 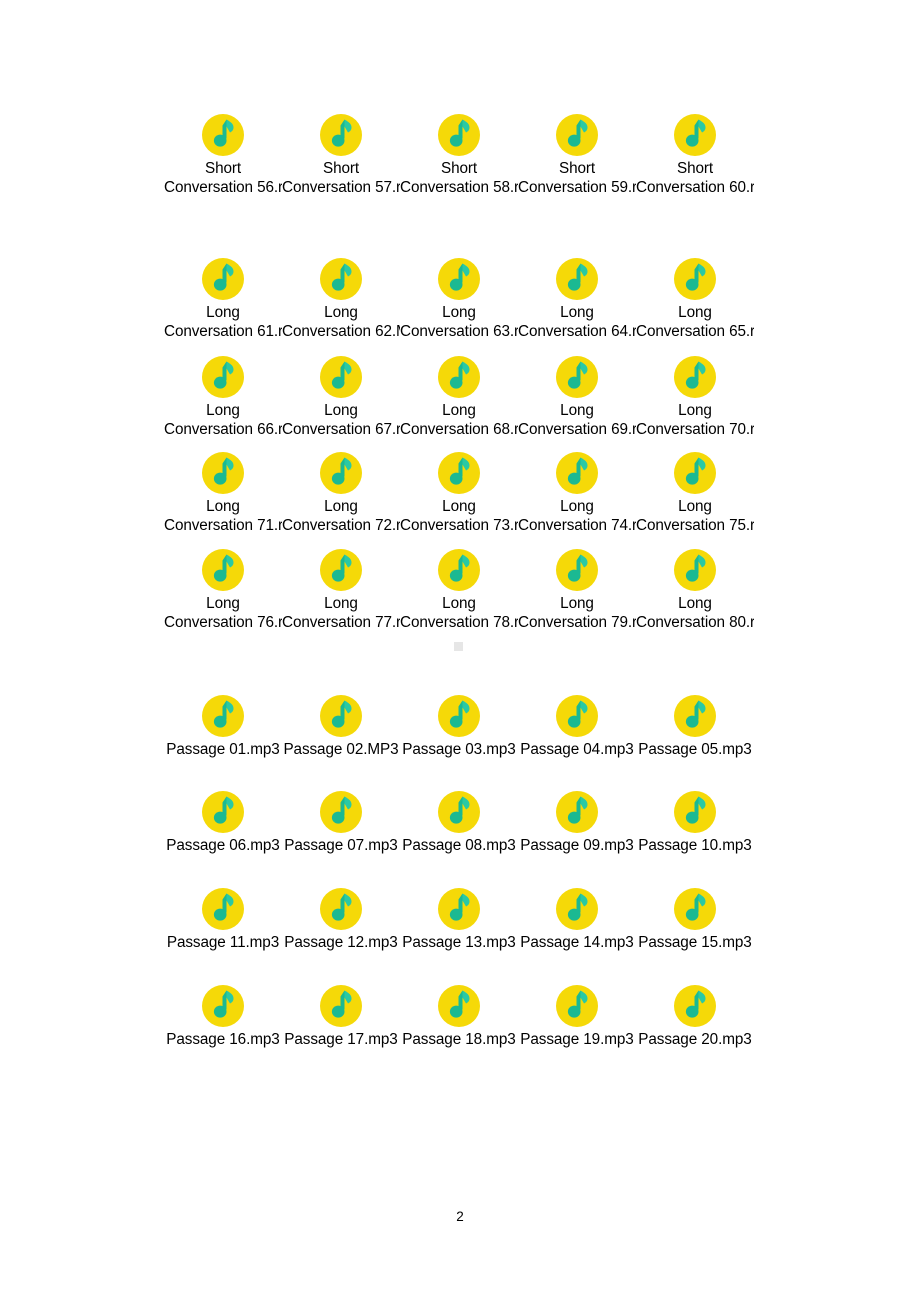 What do you see at coordinates (223, 749) in the screenshot?
I see `file-label: Passage 01.mp3` at bounding box center [223, 749].